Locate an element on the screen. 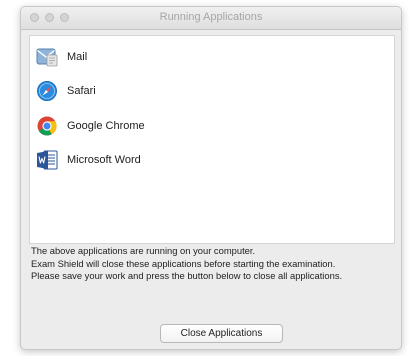  app-label-safari: Safari is located at coordinates (81, 91).